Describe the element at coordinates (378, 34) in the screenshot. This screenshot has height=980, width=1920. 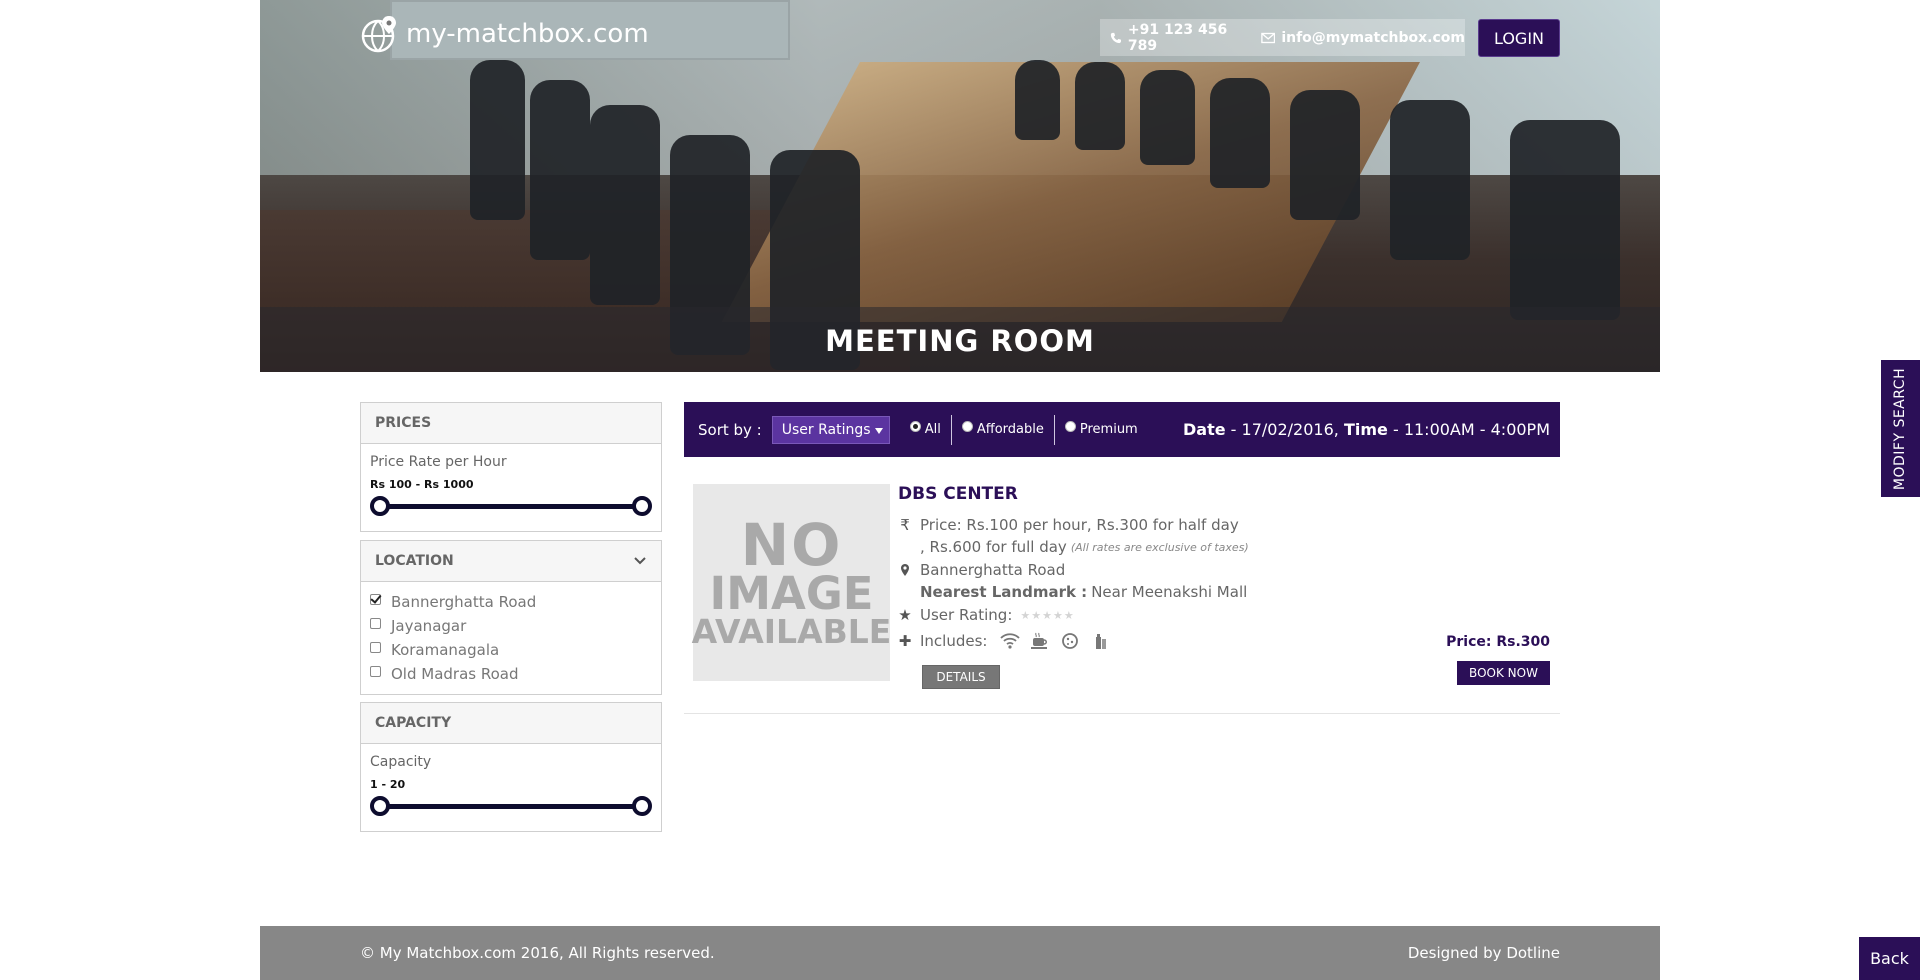
I see `globe-pin-icon` at that location.